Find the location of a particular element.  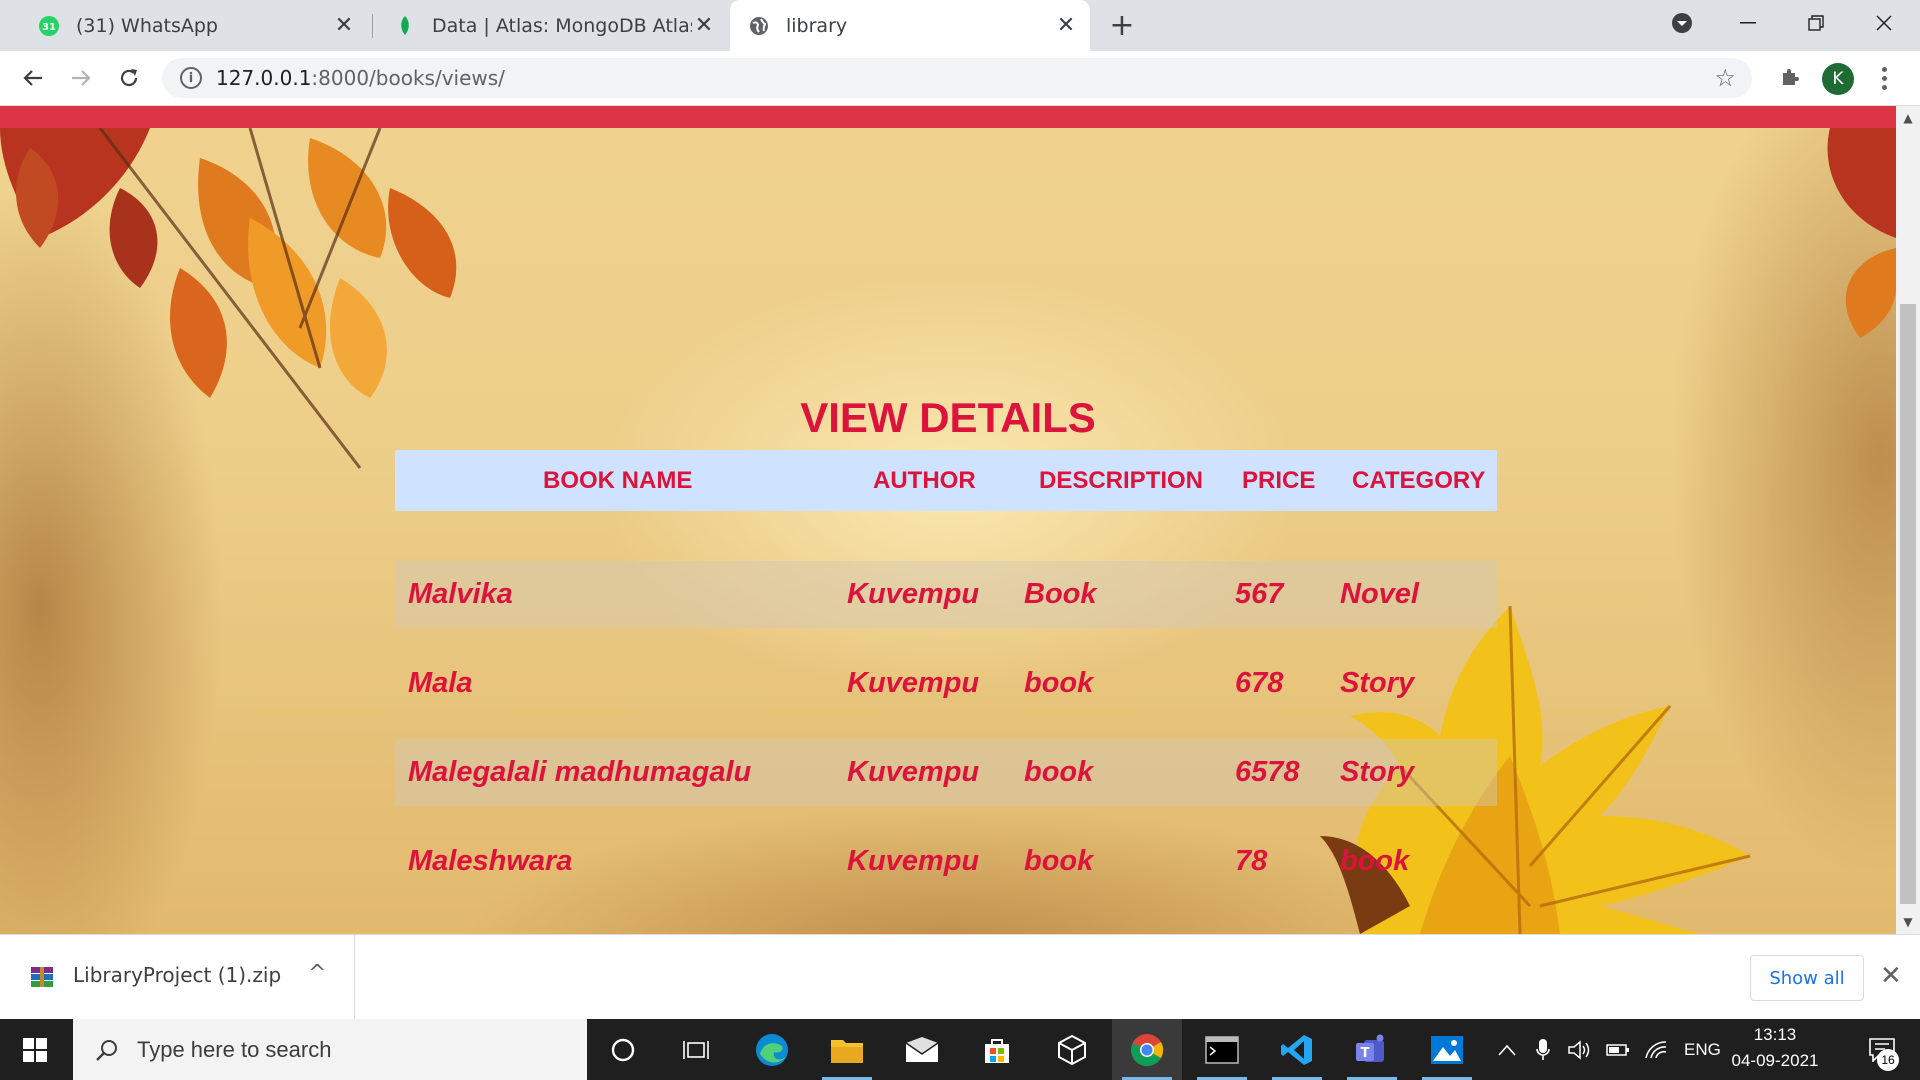

tab-title: library is located at coordinates (817, 25).